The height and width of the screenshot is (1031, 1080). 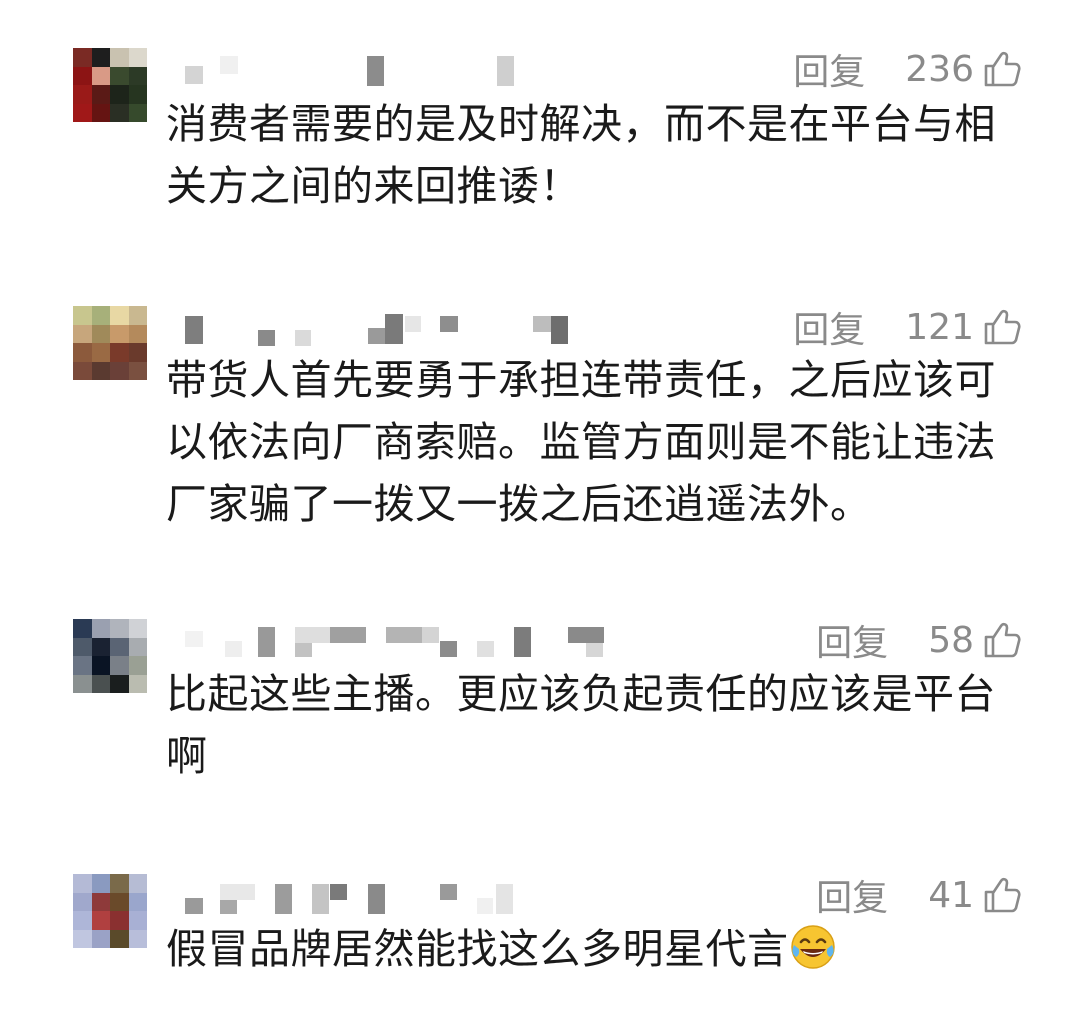 I want to click on comment-text: 比起这些主播。更应该负起责任的应该是平台啊, so click(x=581, y=725).